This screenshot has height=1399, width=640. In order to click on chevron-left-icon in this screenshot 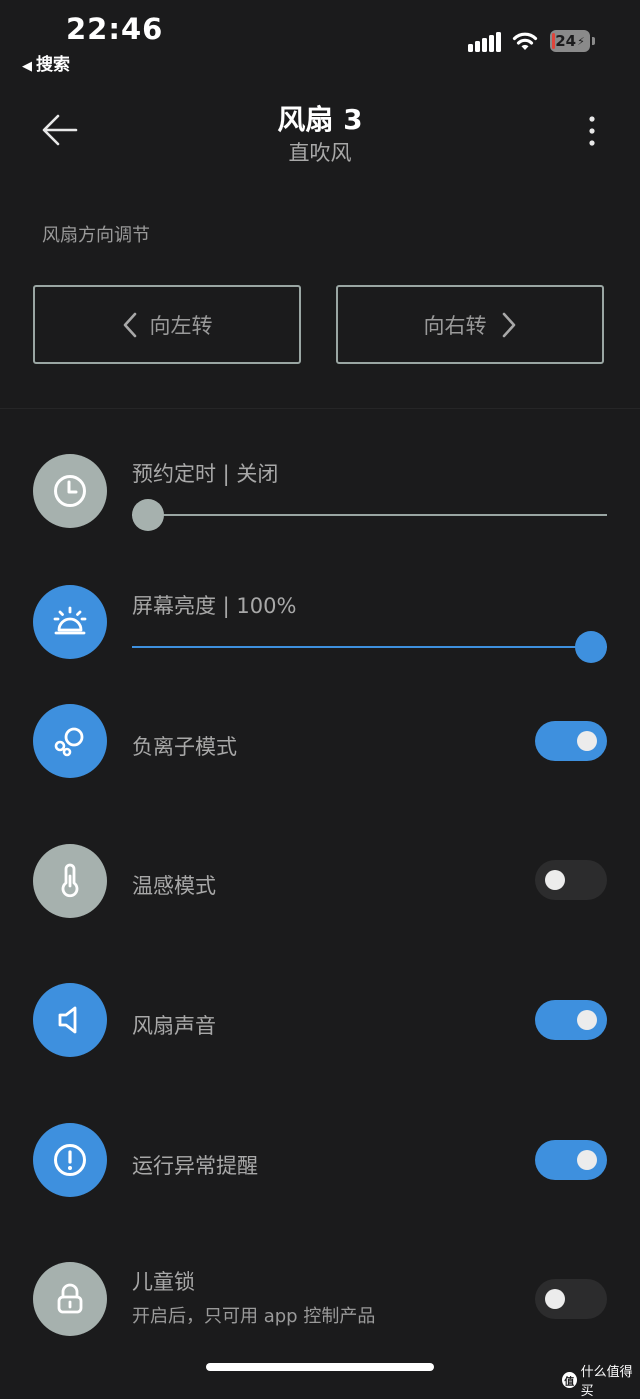, I will do `click(129, 324)`.